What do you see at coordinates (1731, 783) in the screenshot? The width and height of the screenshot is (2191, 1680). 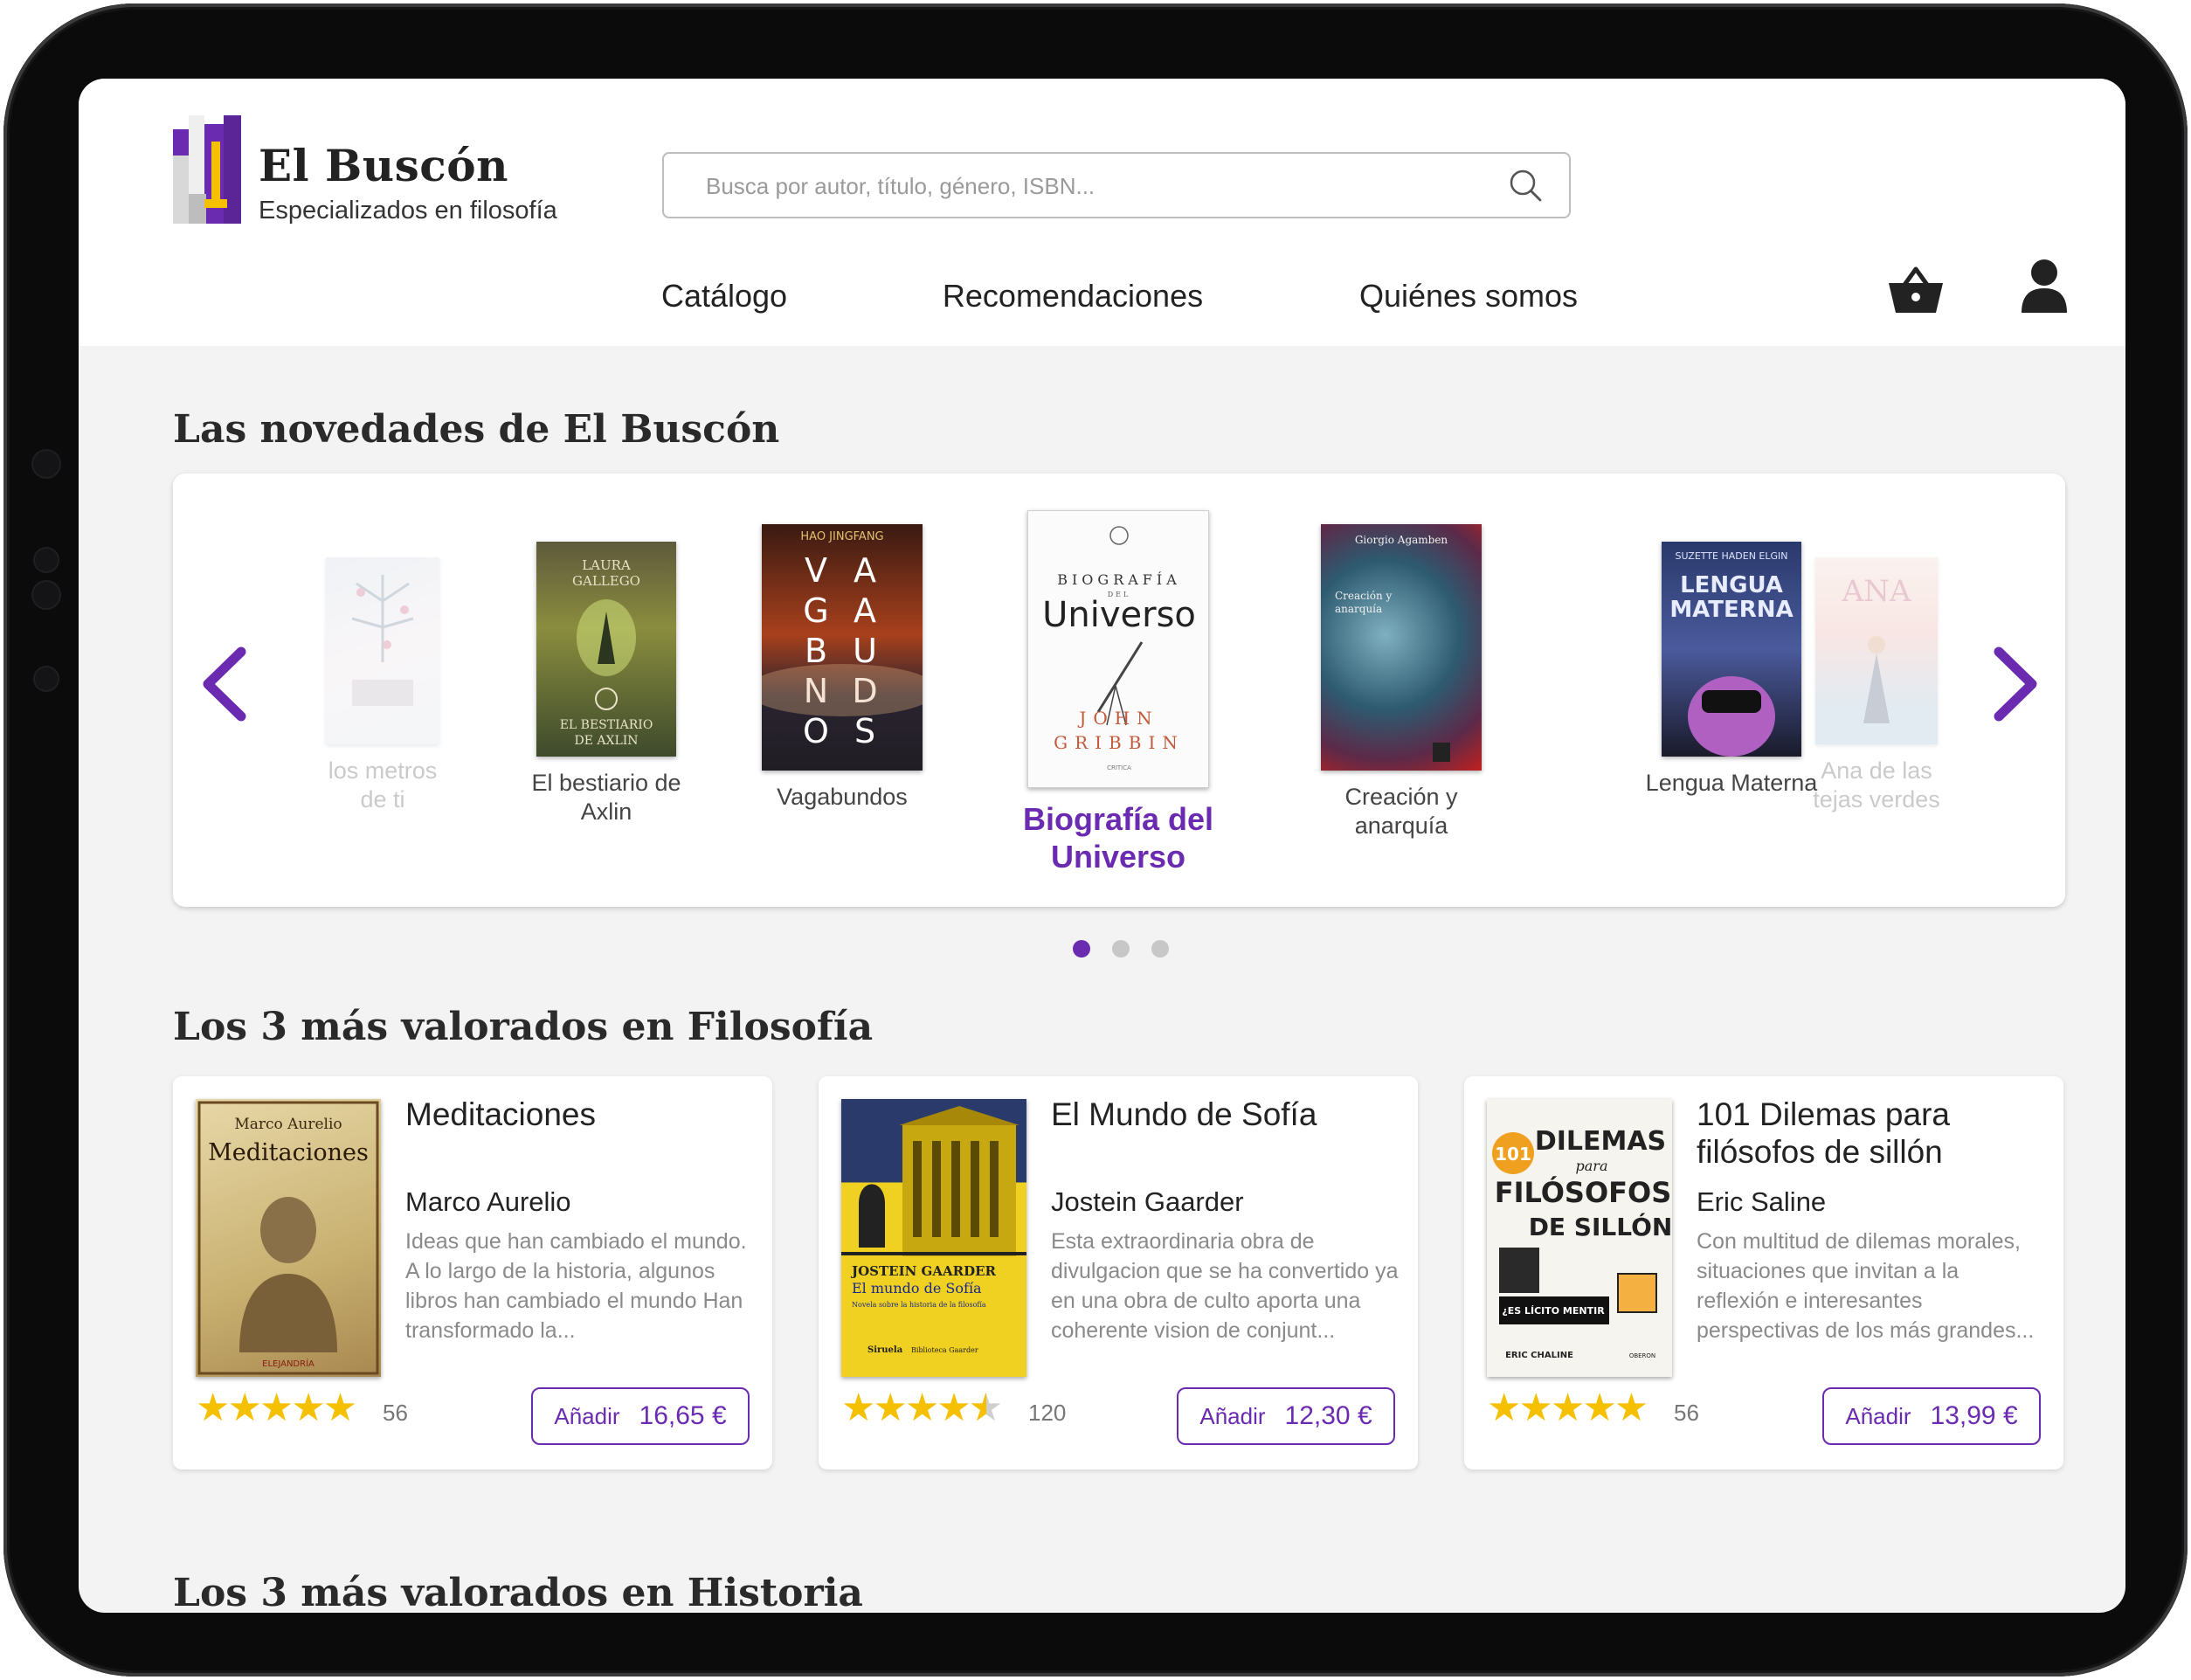 I see `carousel-book-title: Lengua Materna` at bounding box center [1731, 783].